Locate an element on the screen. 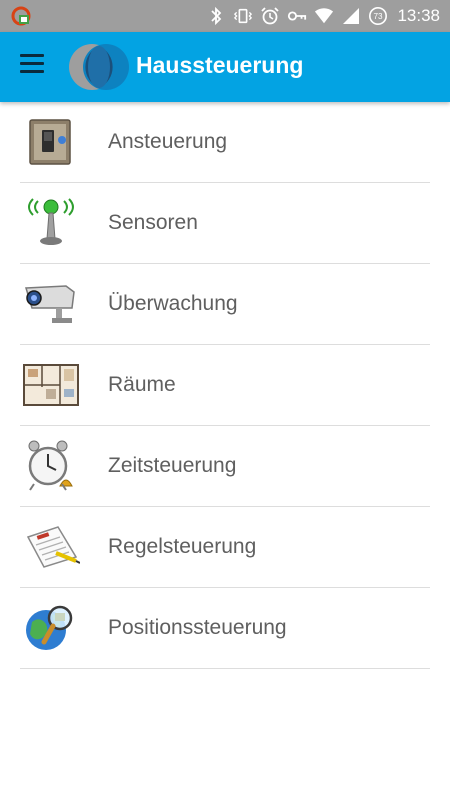  app-title: Haussteuerung is located at coordinates (220, 65).